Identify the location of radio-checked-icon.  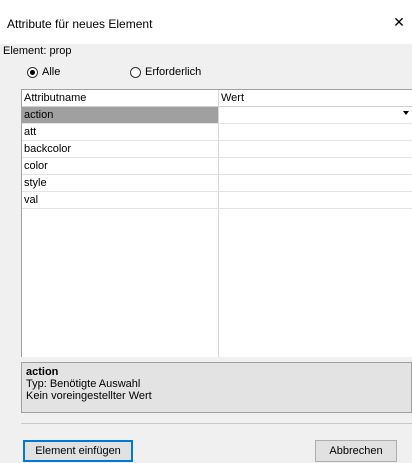
(32, 72).